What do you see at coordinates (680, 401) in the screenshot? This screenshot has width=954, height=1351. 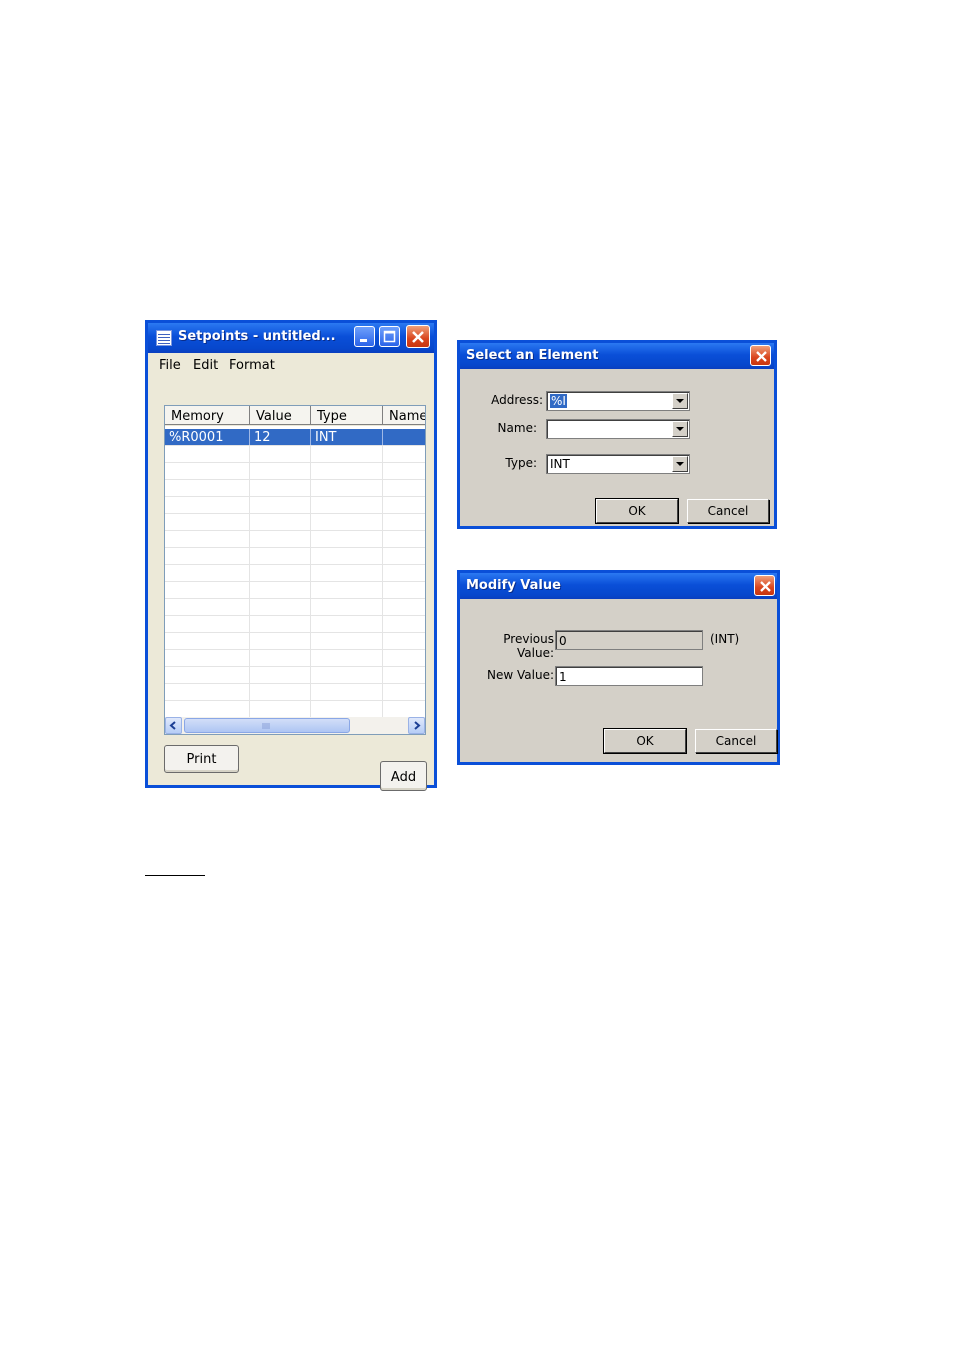 I see `address-dropdown-button` at bounding box center [680, 401].